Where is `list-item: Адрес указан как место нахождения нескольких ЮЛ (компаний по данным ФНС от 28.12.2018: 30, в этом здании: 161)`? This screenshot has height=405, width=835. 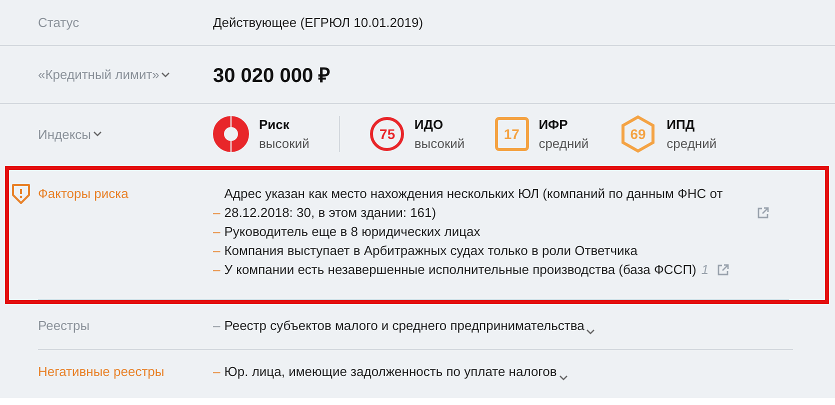 list-item: Адрес указан как место нахождения нескольких ЮЛ (компаний по данным ФНС от 28.12.2018: 30, в этом здании: 161) is located at coordinates (474, 203).